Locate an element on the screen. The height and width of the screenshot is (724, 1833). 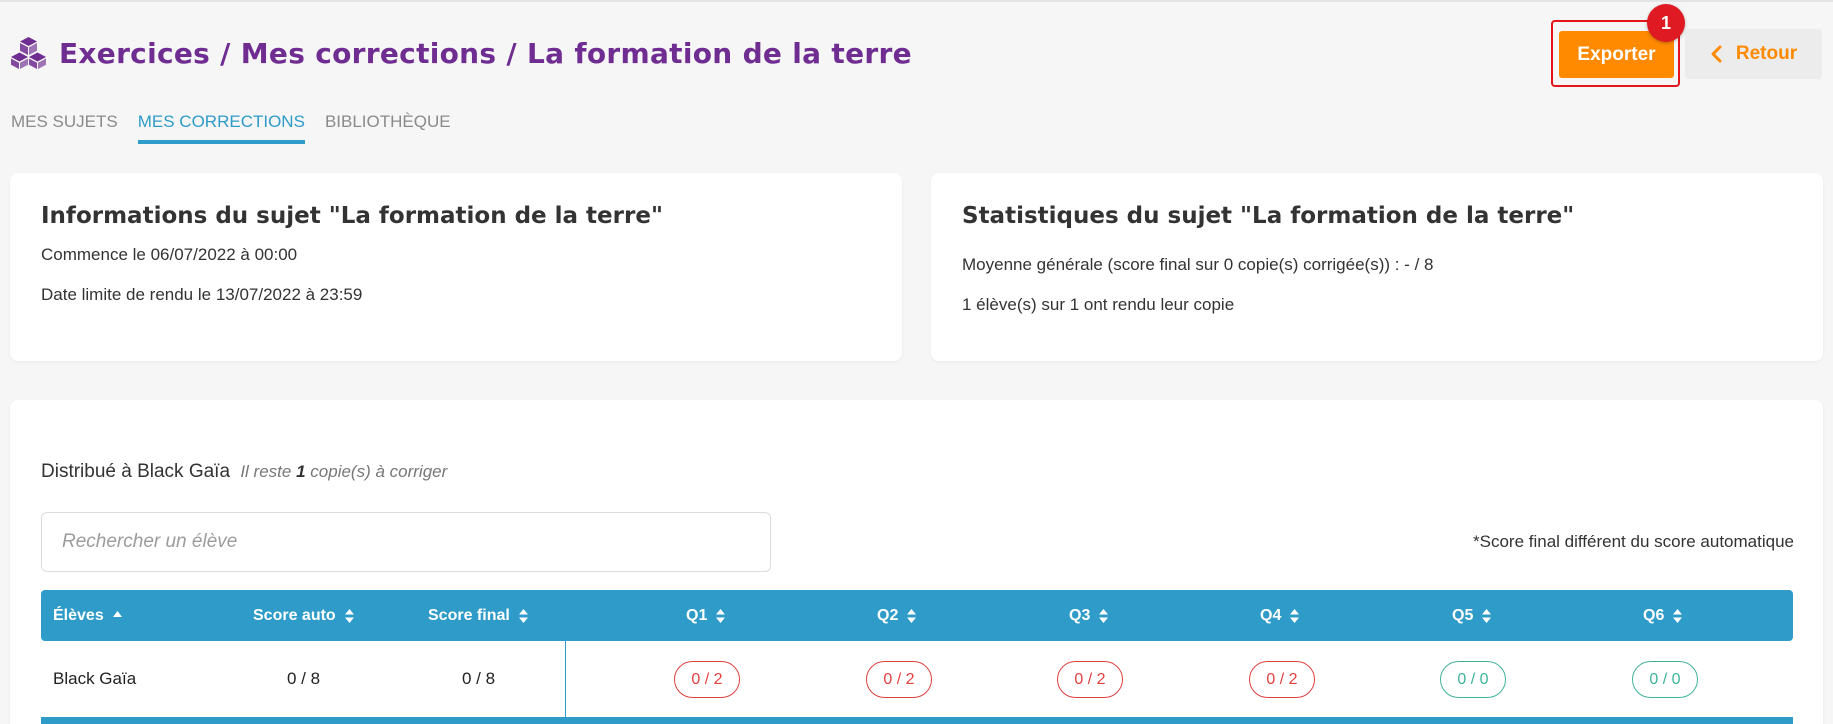
back-button-label: Retour is located at coordinates (1766, 53).